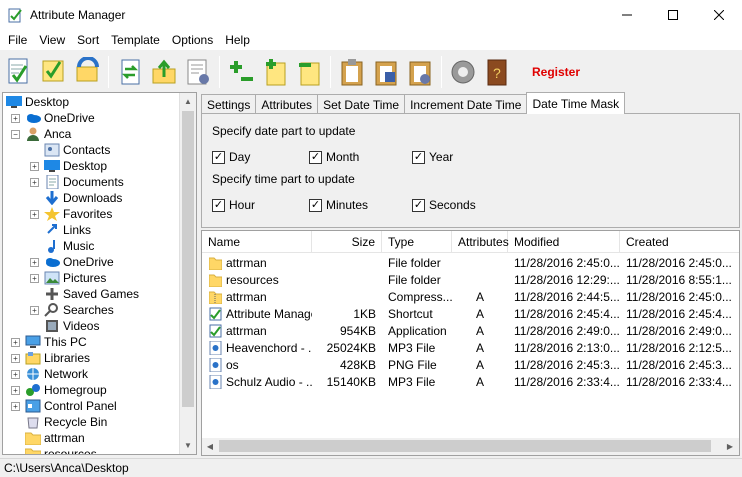 This screenshot has width=742, height=477. What do you see at coordinates (17, 40) in the screenshot?
I see `menu-file: File` at bounding box center [17, 40].